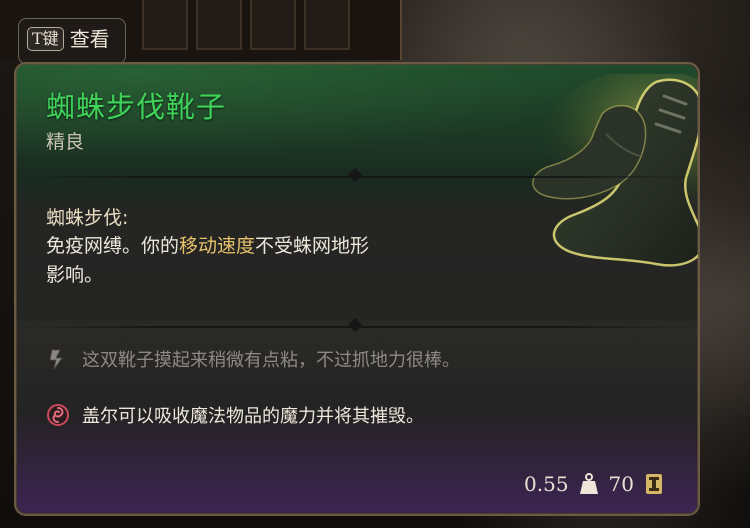  What do you see at coordinates (75, 275) in the screenshot?
I see `effect-desc-text: 影响。` at bounding box center [75, 275].